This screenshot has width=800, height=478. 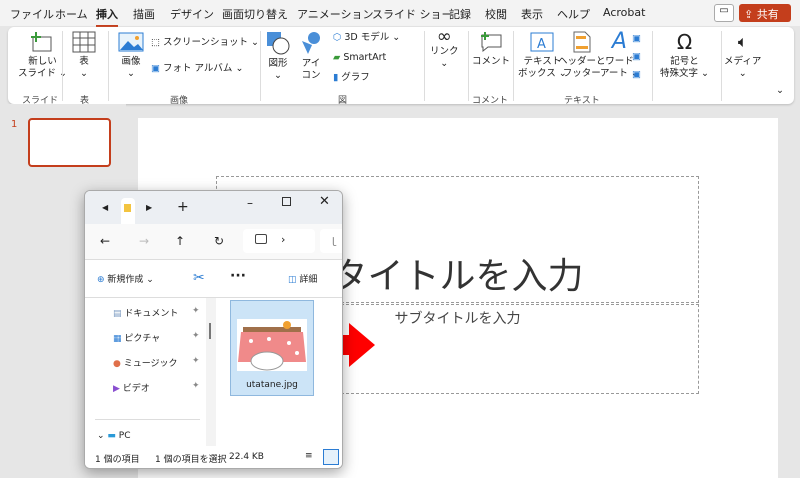 I want to click on table-button: 表 ⌄, so click(x=84, y=55).